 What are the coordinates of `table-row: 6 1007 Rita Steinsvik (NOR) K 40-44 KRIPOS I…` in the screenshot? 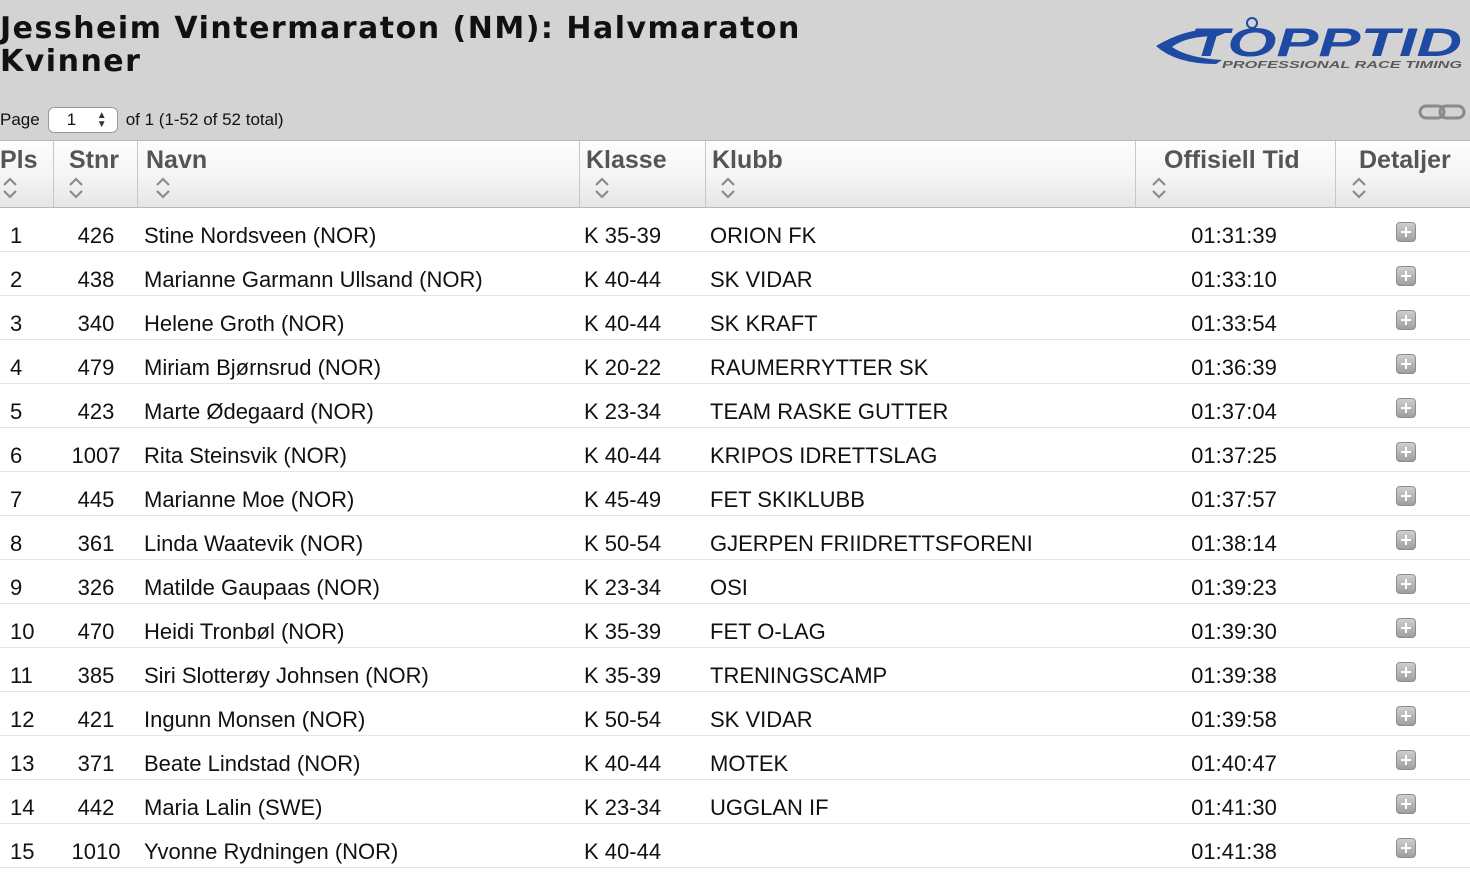 It's located at (735, 450).